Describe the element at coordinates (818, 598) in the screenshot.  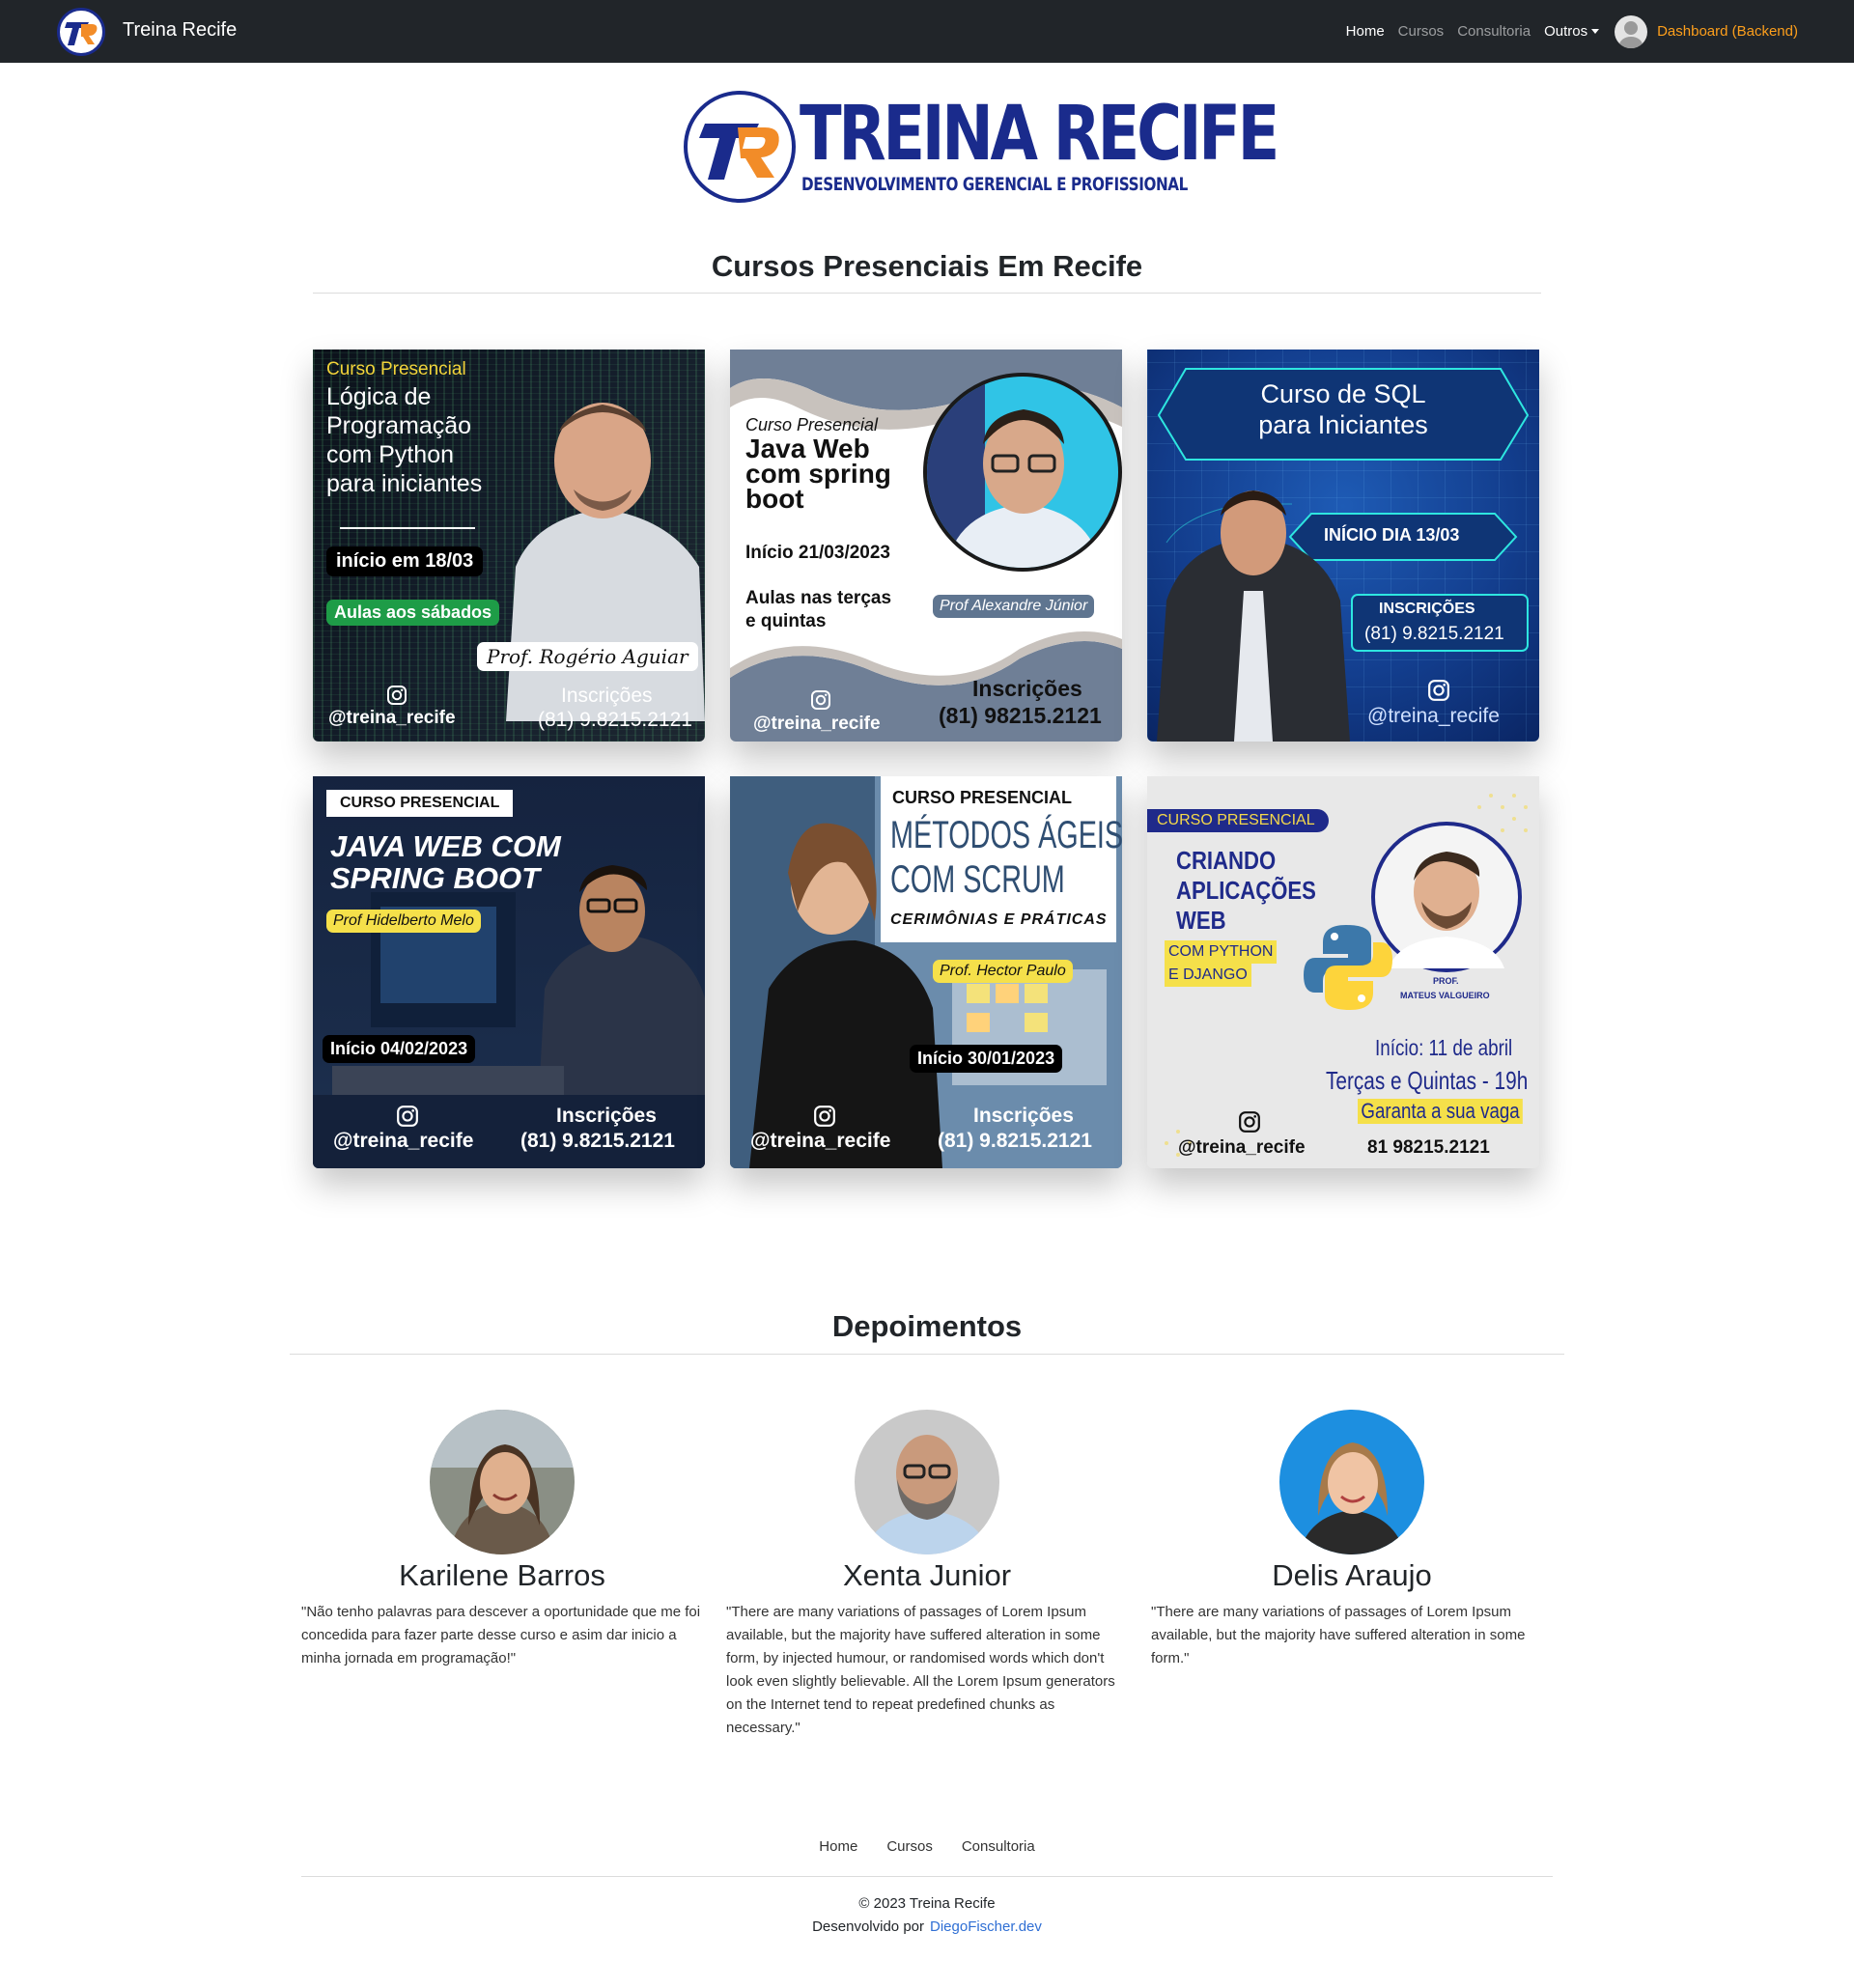
I see `card2-schedule-line: Aulas nas terças` at that location.